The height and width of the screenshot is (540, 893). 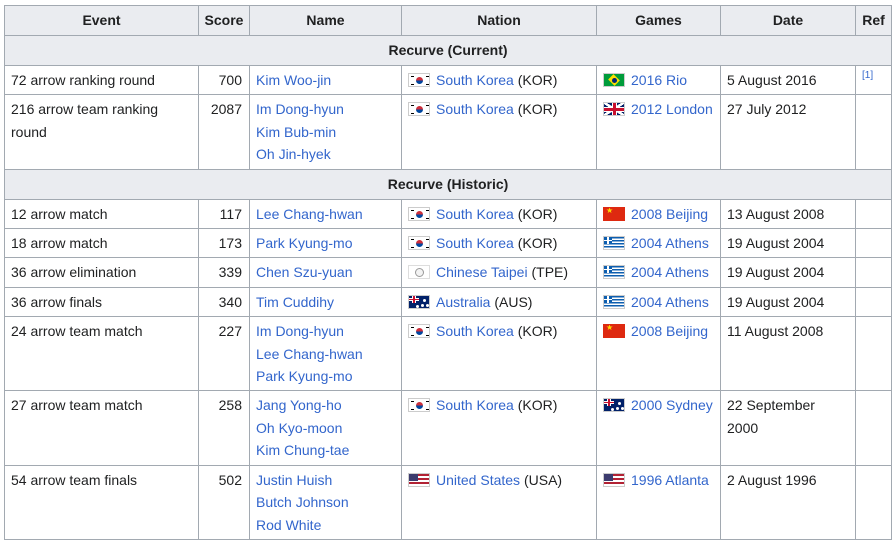 I want to click on games-link: 2016 Rio, so click(x=659, y=80).